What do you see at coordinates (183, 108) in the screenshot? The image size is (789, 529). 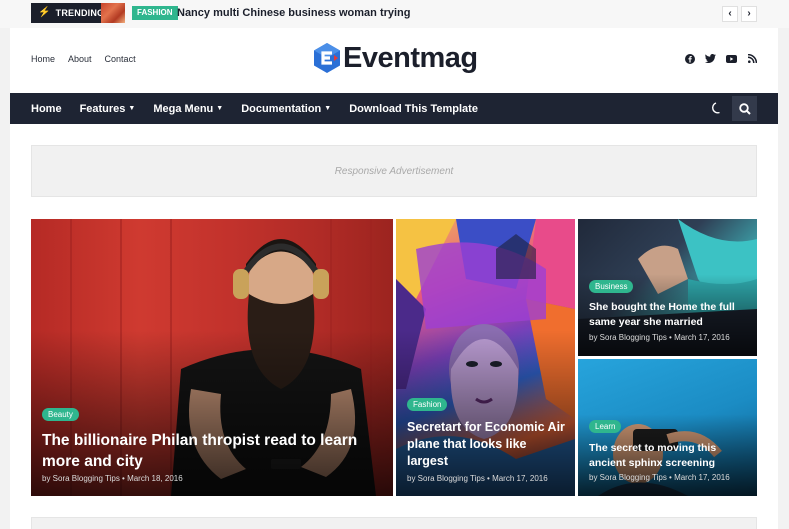 I see `nav-item-label: Mega Menu` at bounding box center [183, 108].